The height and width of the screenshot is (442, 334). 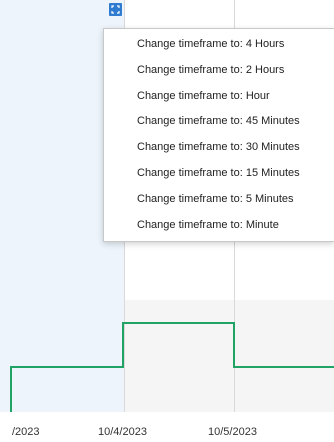 What do you see at coordinates (219, 148) in the screenshot?
I see `menu-item-30-minutes: Change timeframe to: 30 Minutes` at bounding box center [219, 148].